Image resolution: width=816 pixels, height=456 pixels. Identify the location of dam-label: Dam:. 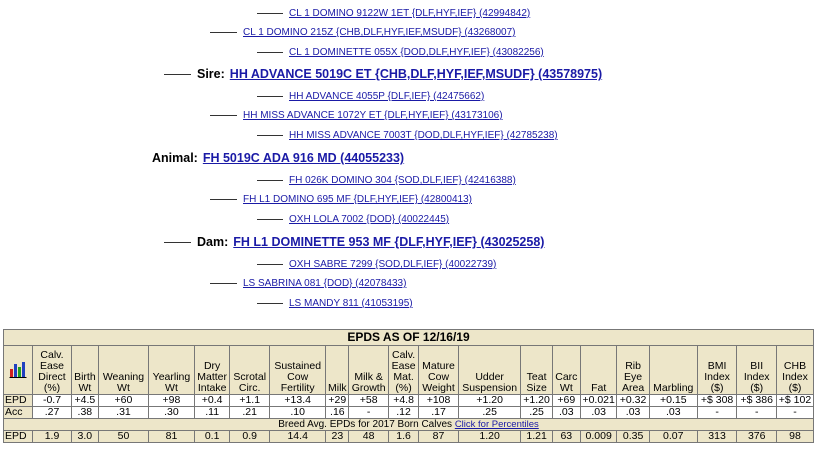
(213, 242).